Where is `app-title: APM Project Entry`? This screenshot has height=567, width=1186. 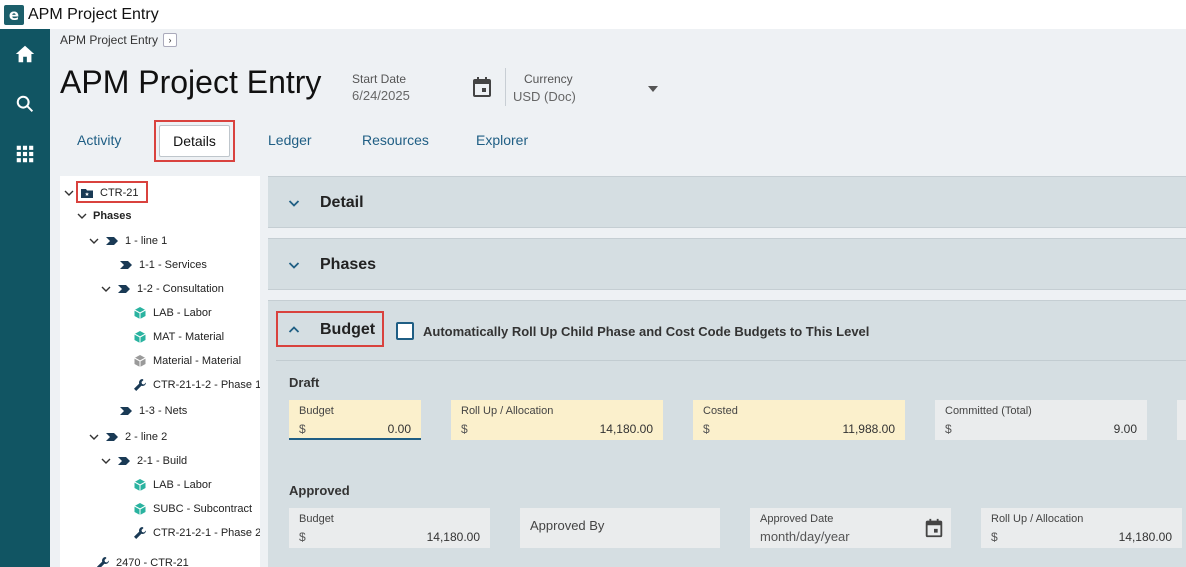 app-title: APM Project Entry is located at coordinates (93, 14).